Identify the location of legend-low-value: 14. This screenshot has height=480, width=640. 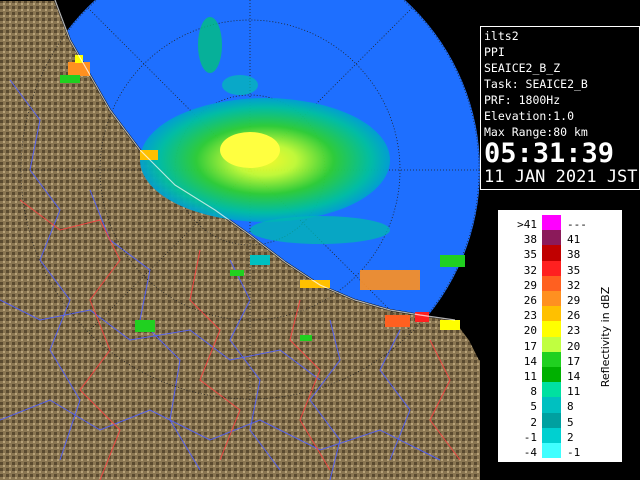
(530, 361).